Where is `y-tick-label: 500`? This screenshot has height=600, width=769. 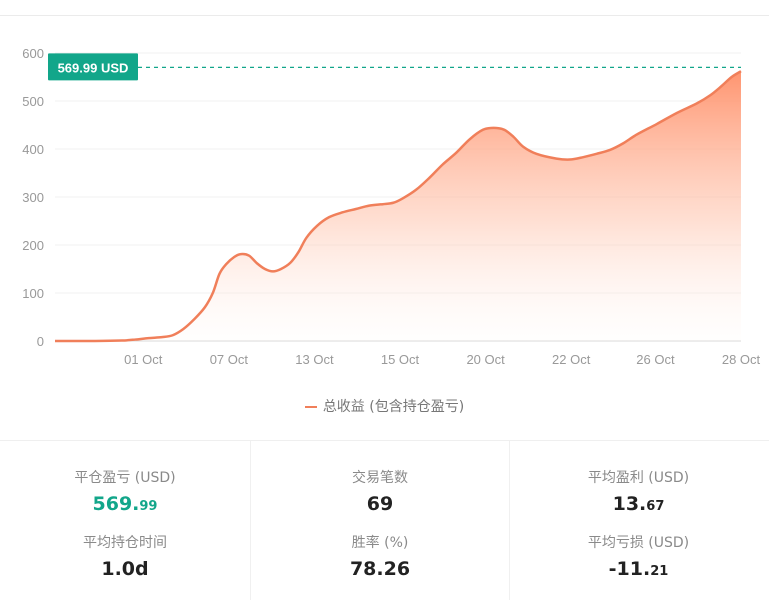
y-tick-label: 500 is located at coordinates (33, 101).